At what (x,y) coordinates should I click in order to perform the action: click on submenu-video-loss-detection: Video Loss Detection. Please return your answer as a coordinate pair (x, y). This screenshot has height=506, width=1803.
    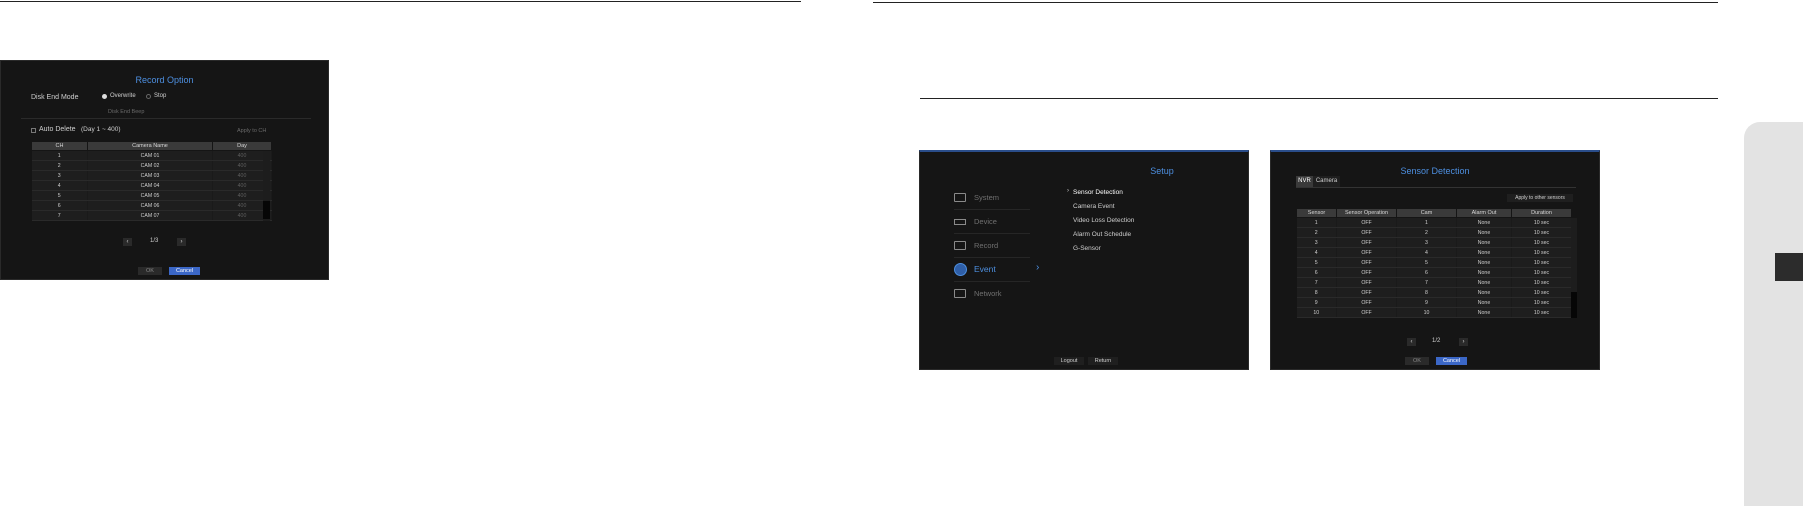
    Looking at the image, I should click on (1103, 220).